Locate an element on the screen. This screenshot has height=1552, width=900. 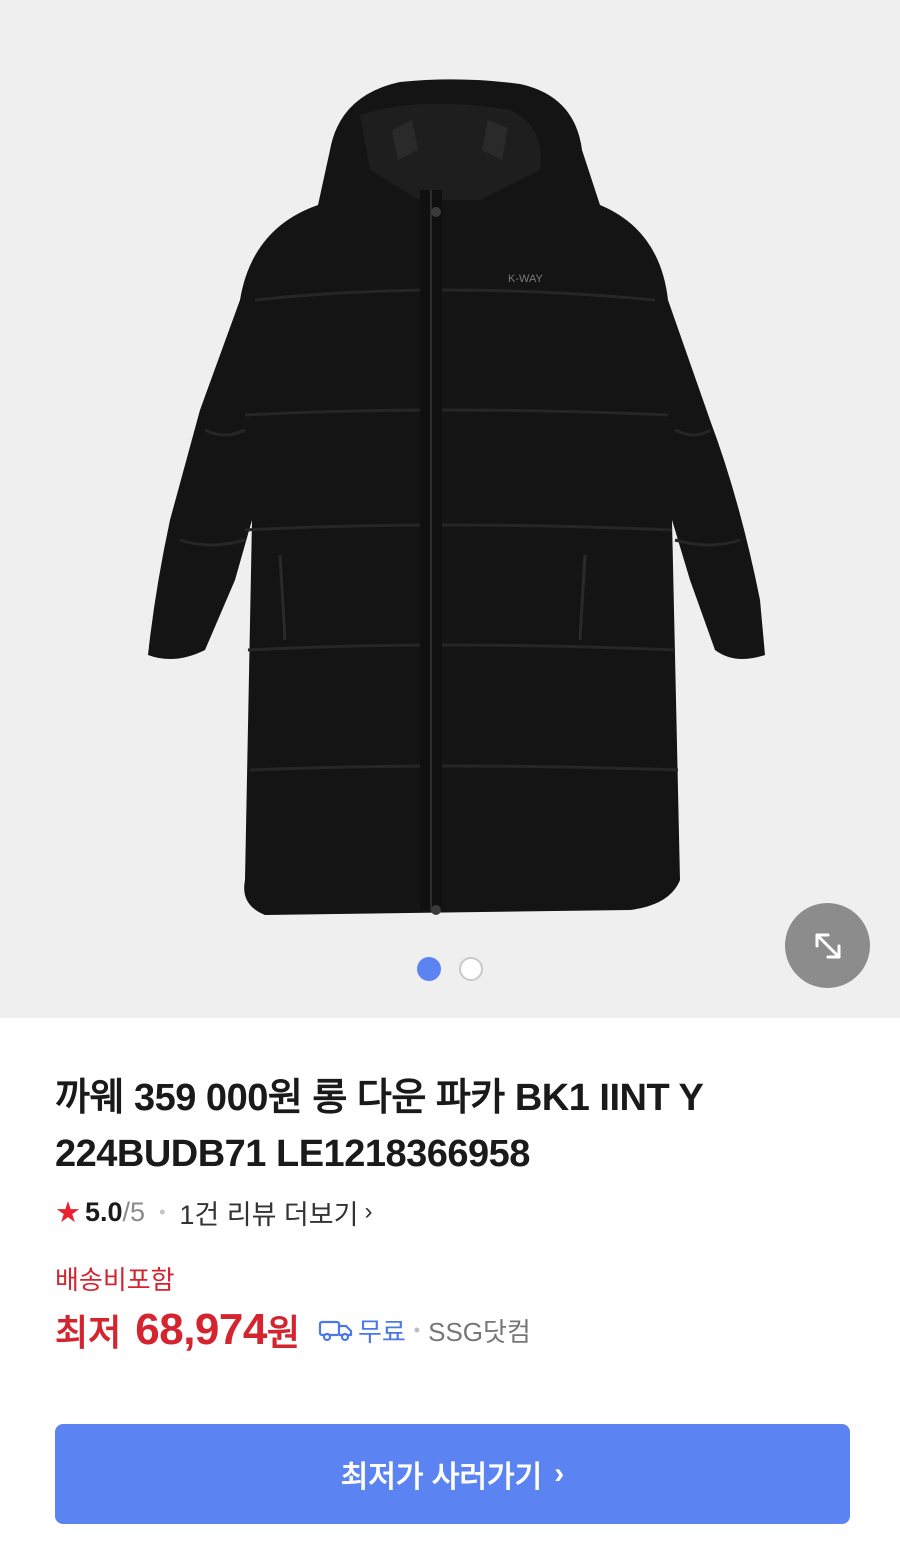
expand-icon is located at coordinates (827, 945).